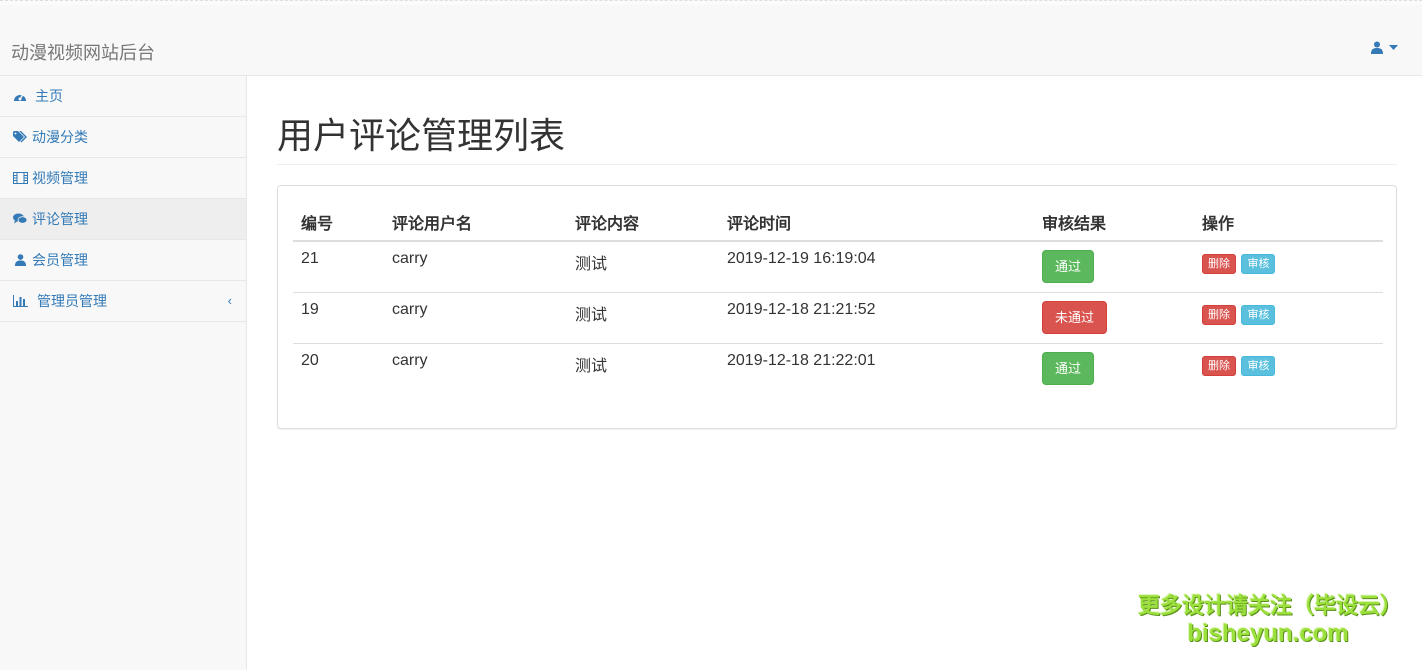 This screenshot has width=1422, height=670. I want to click on column-header-time: 评论时间, so click(876, 223).